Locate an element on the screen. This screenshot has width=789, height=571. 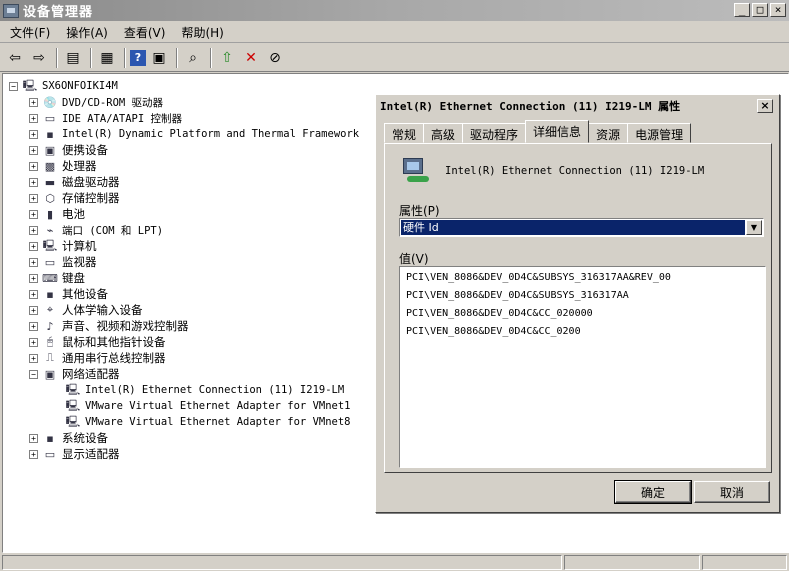
properties-icon: ▦ is located at coordinates (107, 58).